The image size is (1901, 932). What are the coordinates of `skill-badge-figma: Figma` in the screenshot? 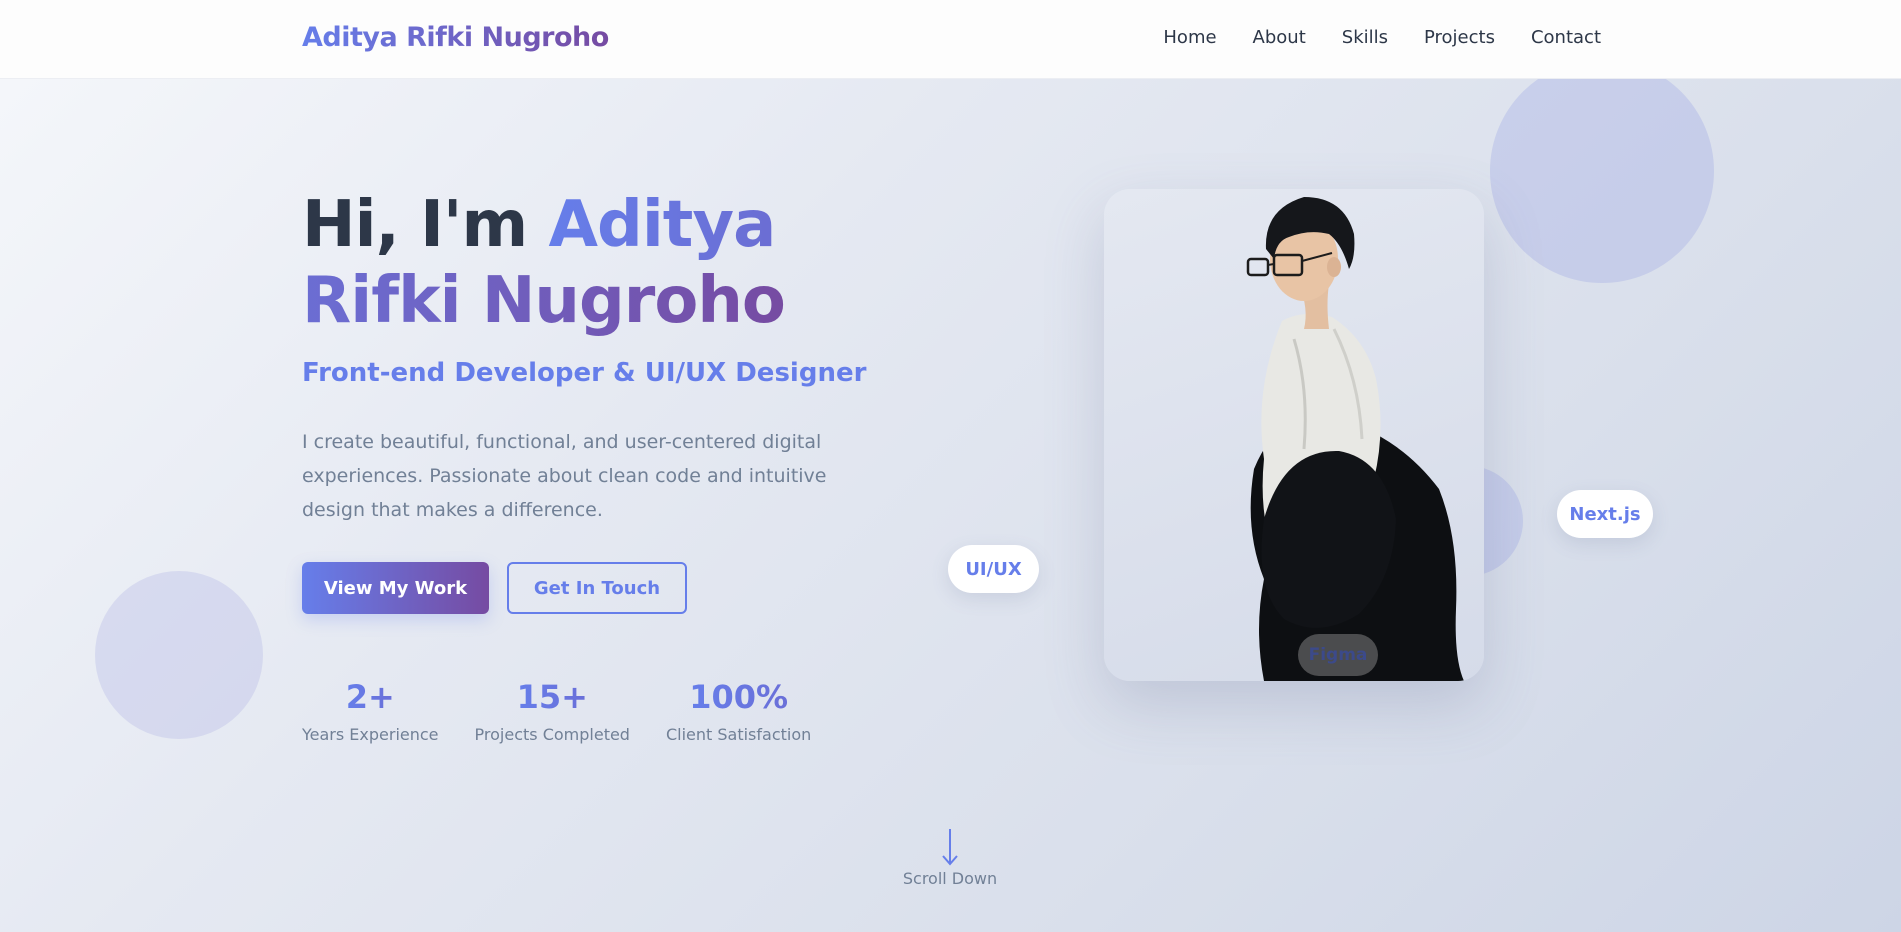 It's located at (1338, 655).